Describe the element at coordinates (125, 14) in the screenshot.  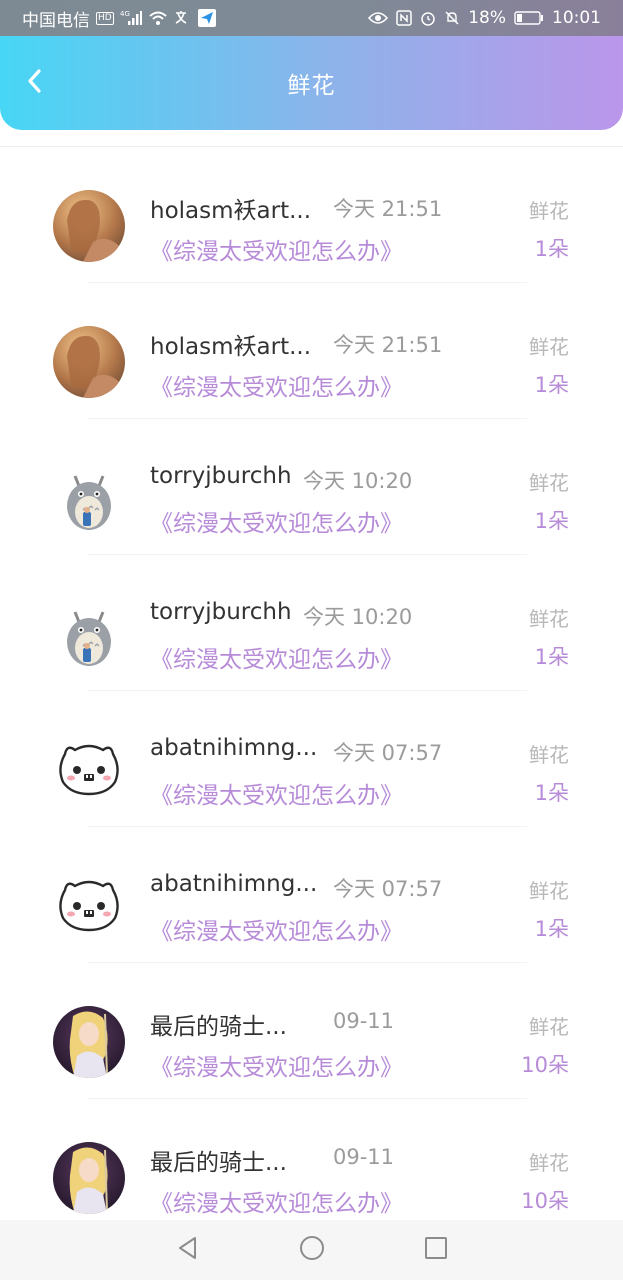
I see `svg-text: 4G` at that location.